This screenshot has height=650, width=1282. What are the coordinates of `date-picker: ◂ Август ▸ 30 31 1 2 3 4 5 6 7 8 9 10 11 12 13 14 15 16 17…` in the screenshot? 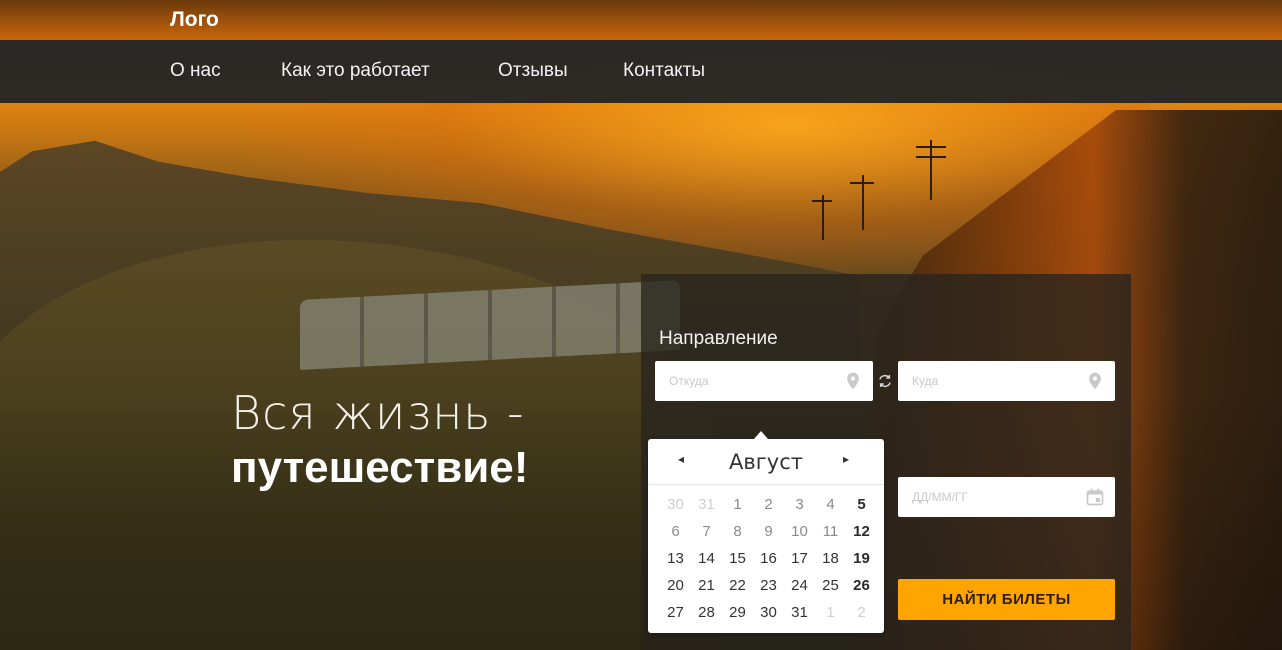 It's located at (766, 532).